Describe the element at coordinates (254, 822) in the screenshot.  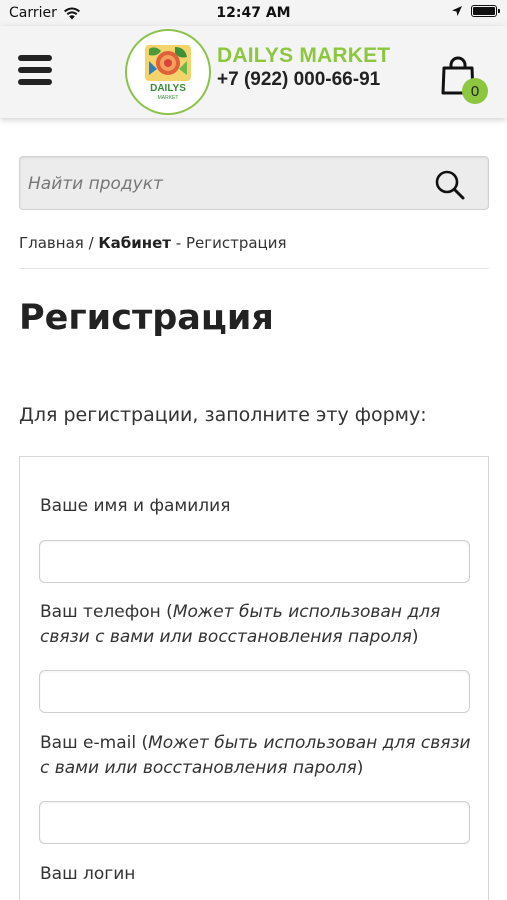
I see `email-input` at that location.